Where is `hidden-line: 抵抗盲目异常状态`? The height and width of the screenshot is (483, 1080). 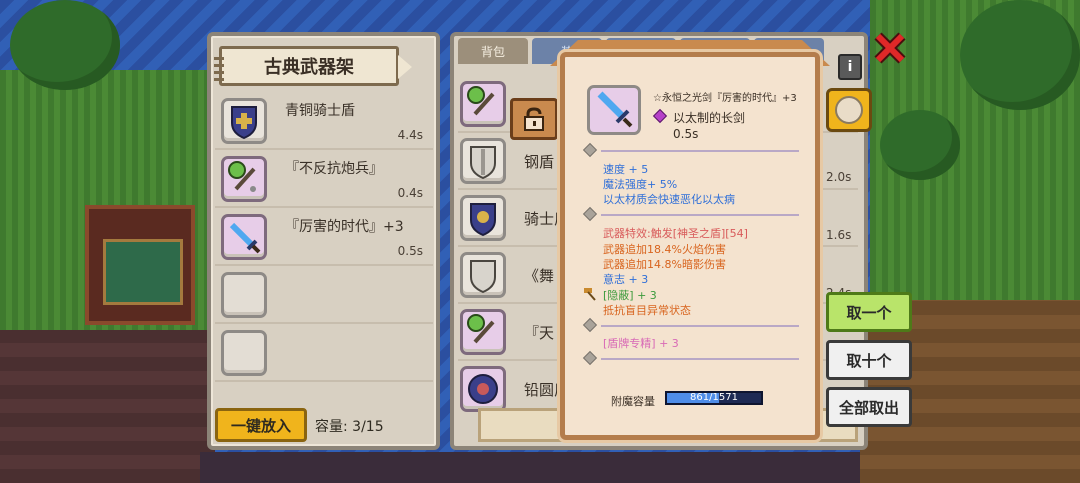
hidden-line: 抵抗盲目异常状态 is located at coordinates (647, 310).